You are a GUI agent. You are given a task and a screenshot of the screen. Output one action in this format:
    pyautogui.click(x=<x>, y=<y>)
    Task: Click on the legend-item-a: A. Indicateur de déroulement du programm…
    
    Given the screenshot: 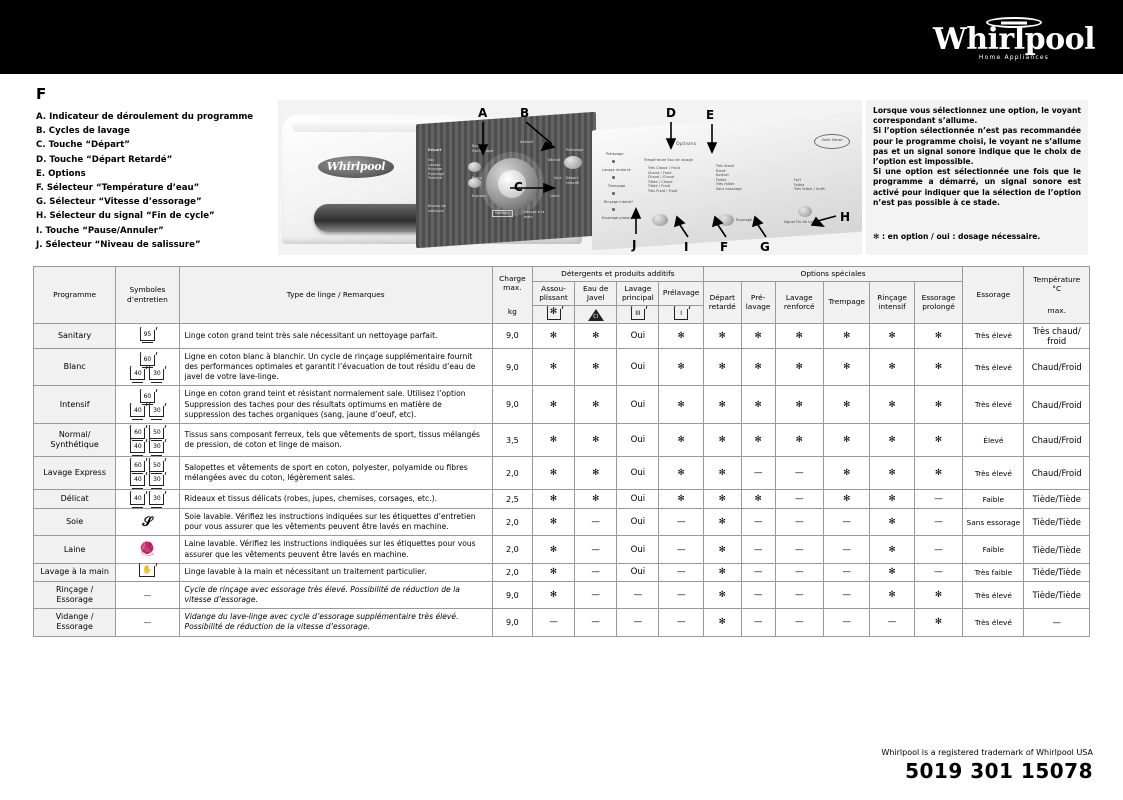 What is the action you would take?
    pyautogui.click(x=145, y=117)
    